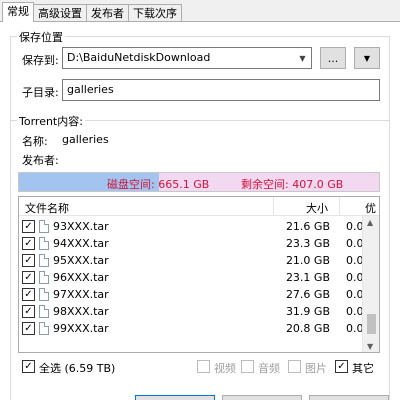 Image resolution: width=400 pixels, height=400 pixels. What do you see at coordinates (47, 208) in the screenshot?
I see `column-header-name: 文件名称` at bounding box center [47, 208].